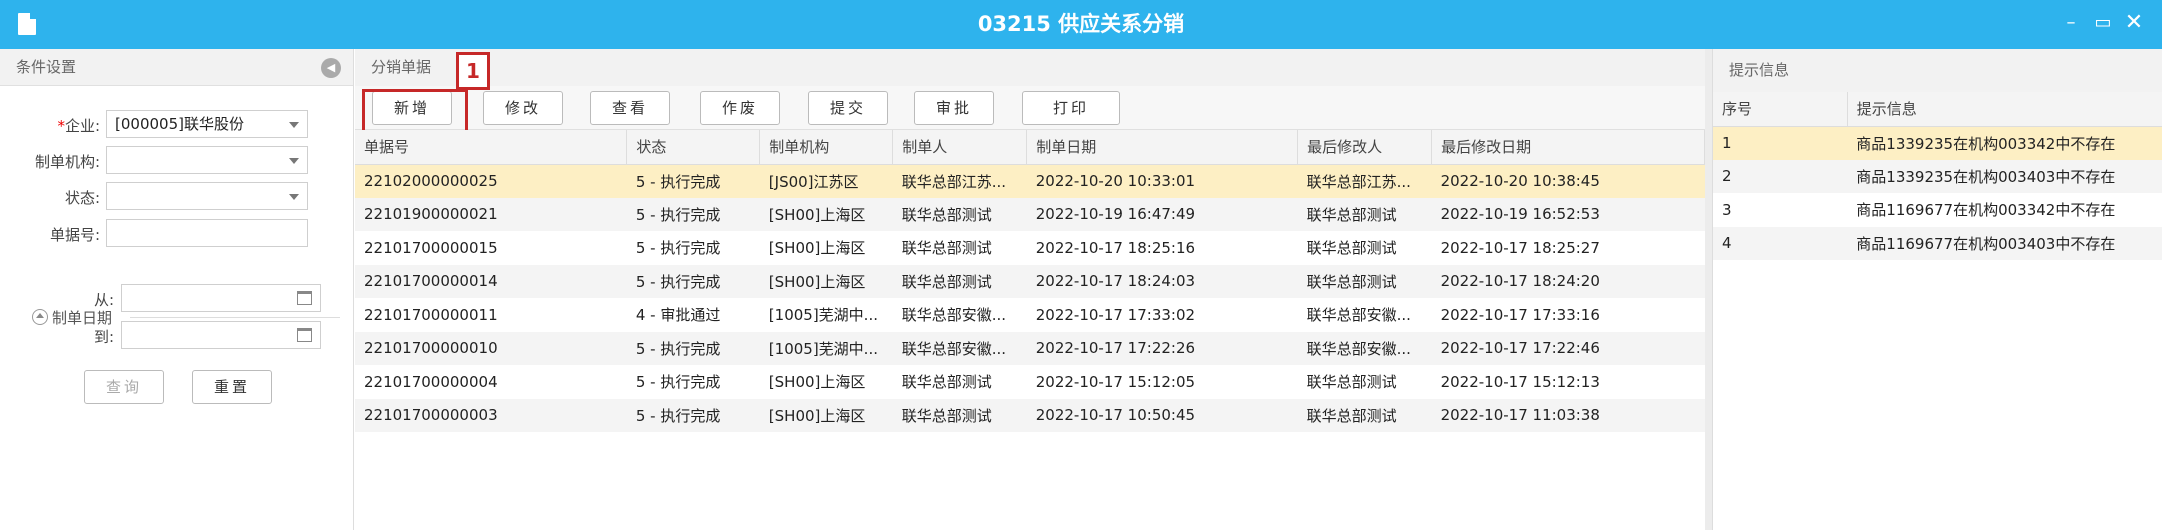 This screenshot has height=530, width=2162. I want to click on column-header: 制单日期, so click(1162, 147).